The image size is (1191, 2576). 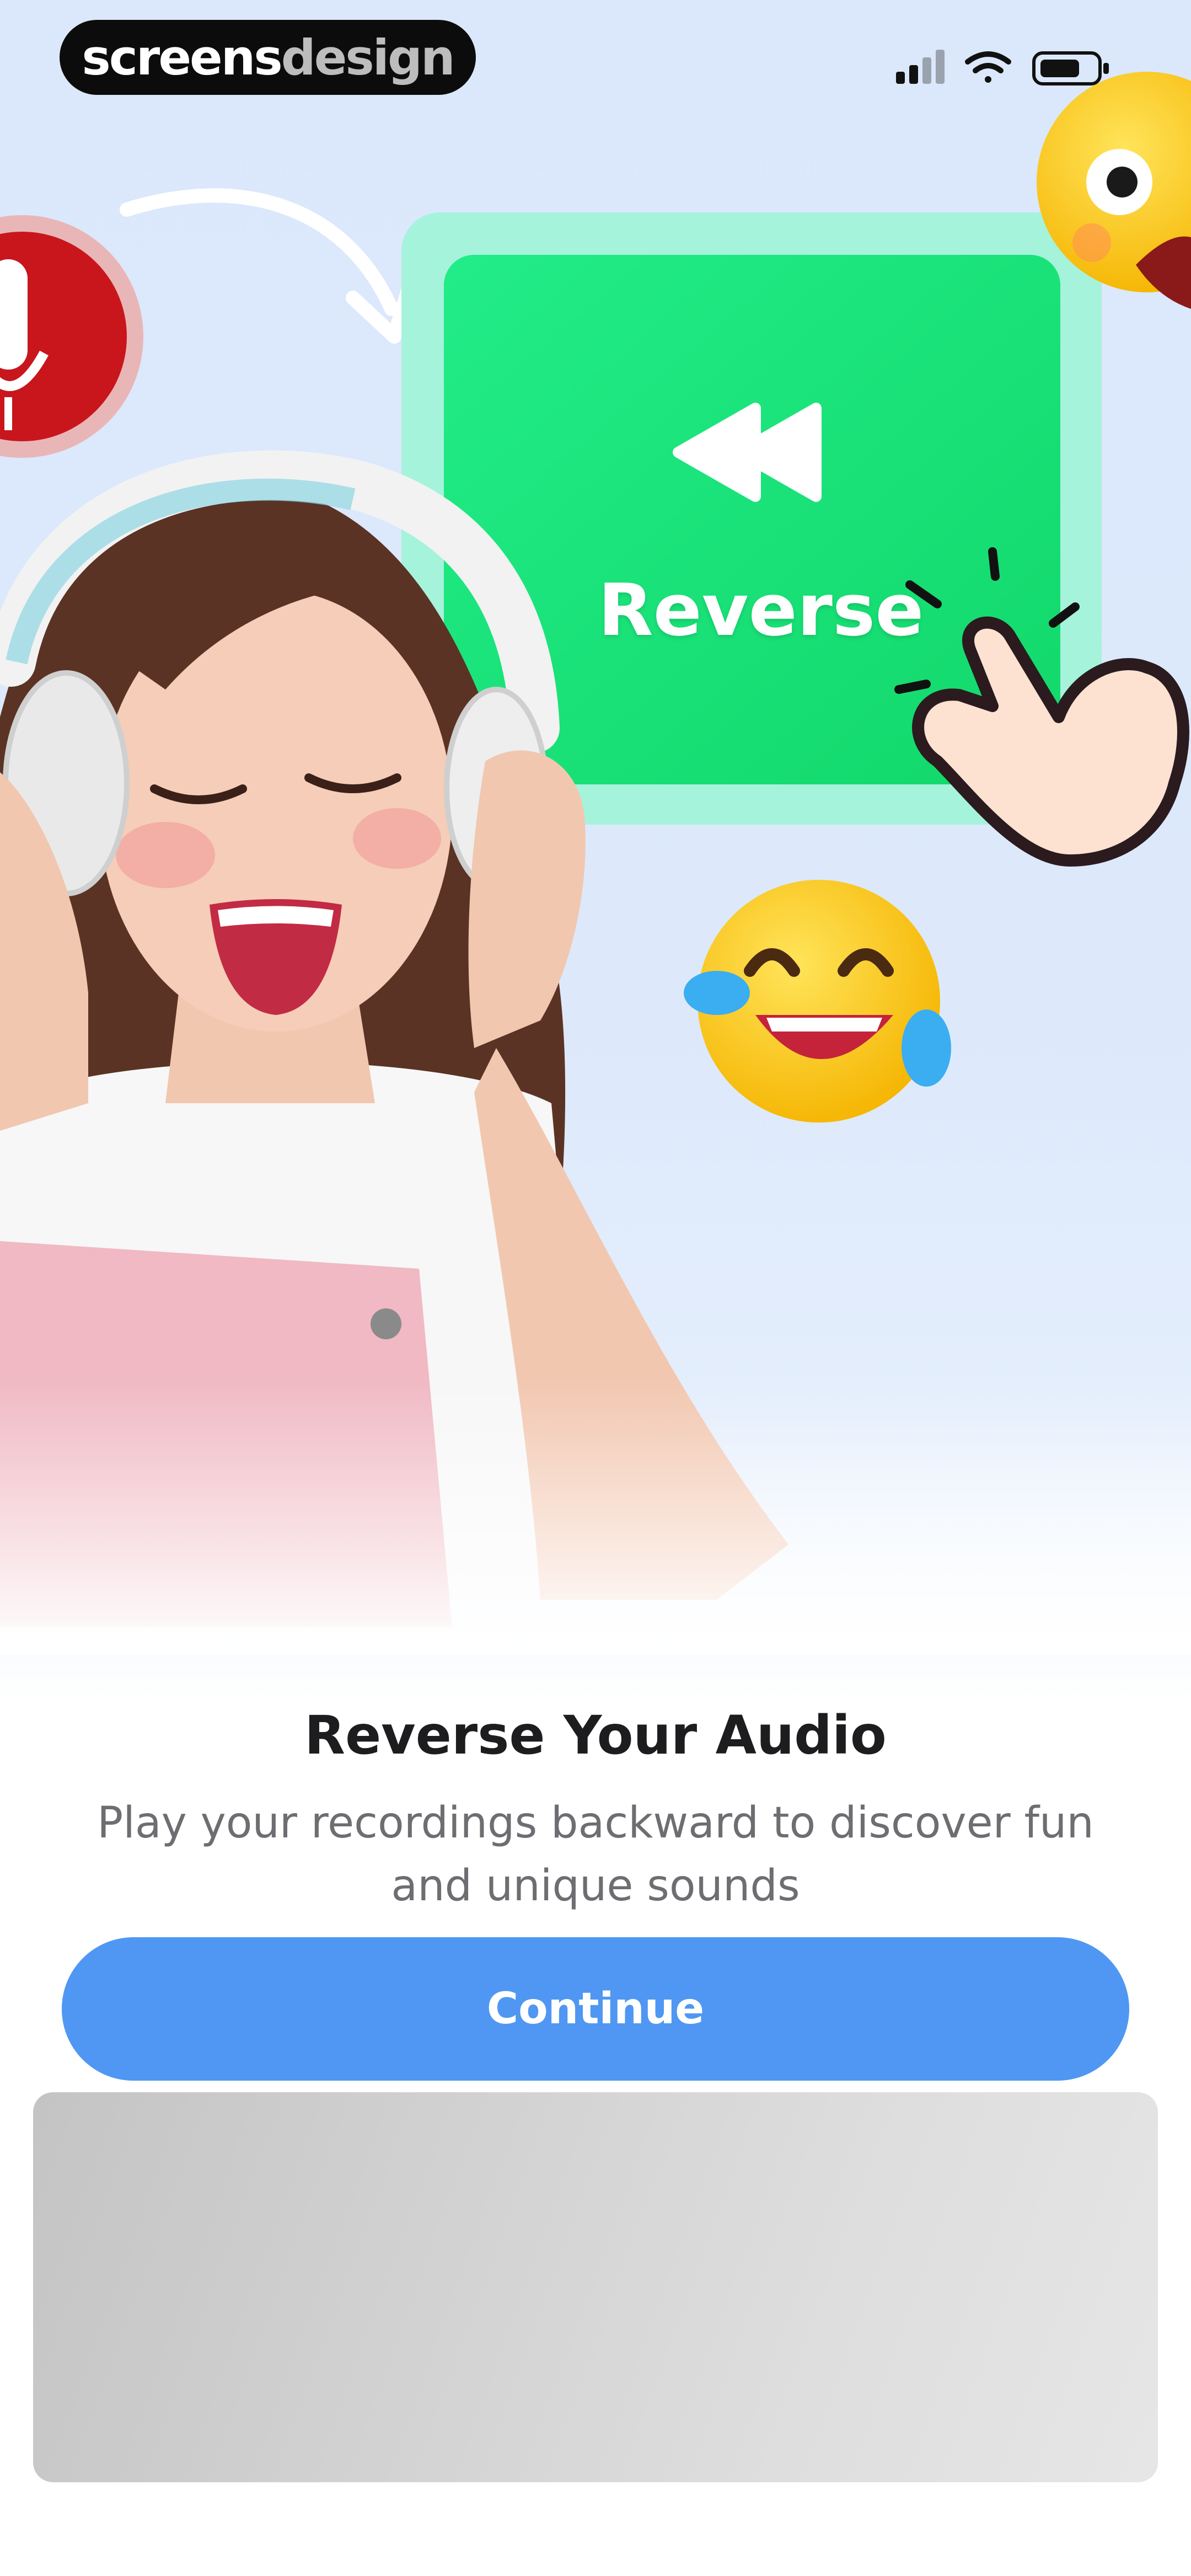 What do you see at coordinates (595, 1735) in the screenshot?
I see `page-title: Reverse Your Audio` at bounding box center [595, 1735].